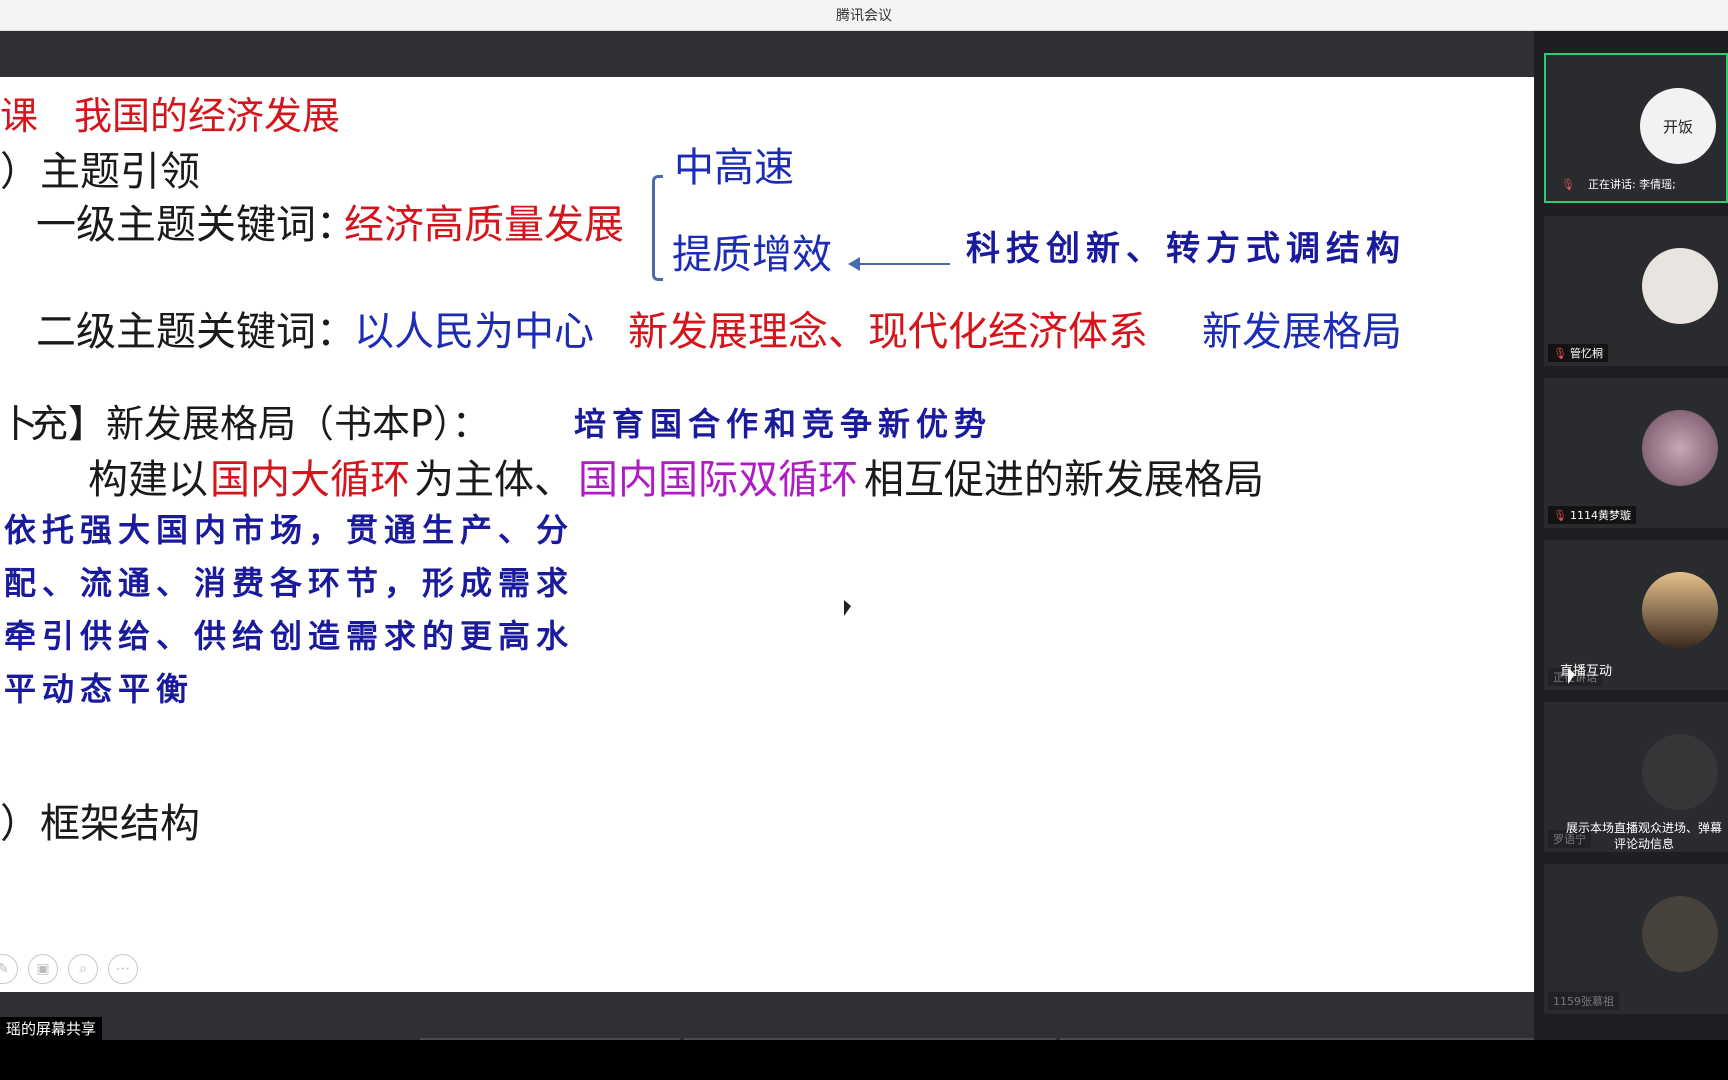 Image resolution: width=1728 pixels, height=1080 pixels. I want to click on arrow-shaft, so click(903, 264).